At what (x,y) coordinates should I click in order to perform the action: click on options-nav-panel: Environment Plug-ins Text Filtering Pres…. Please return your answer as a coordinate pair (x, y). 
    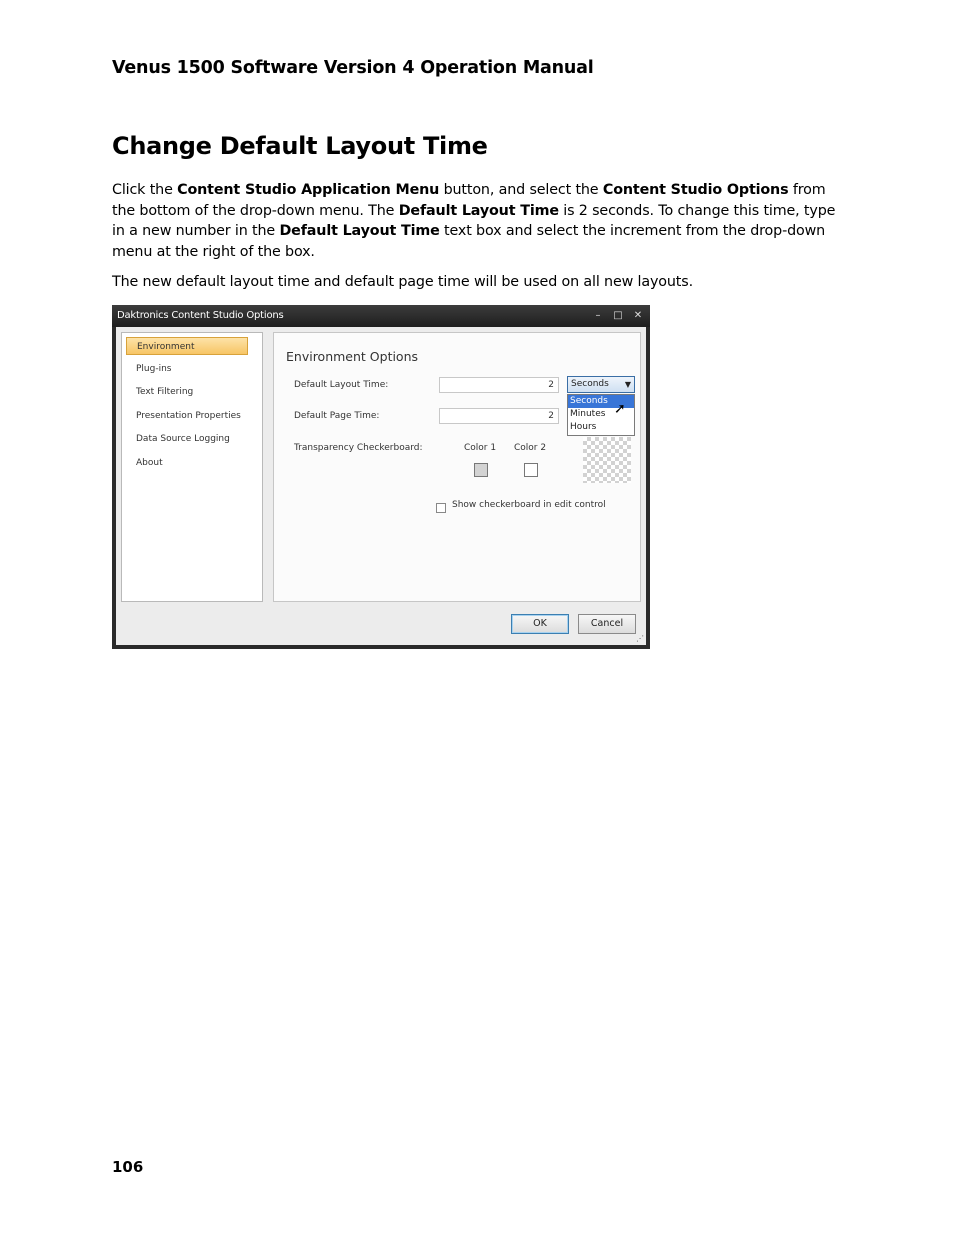
    Looking at the image, I should click on (192, 467).